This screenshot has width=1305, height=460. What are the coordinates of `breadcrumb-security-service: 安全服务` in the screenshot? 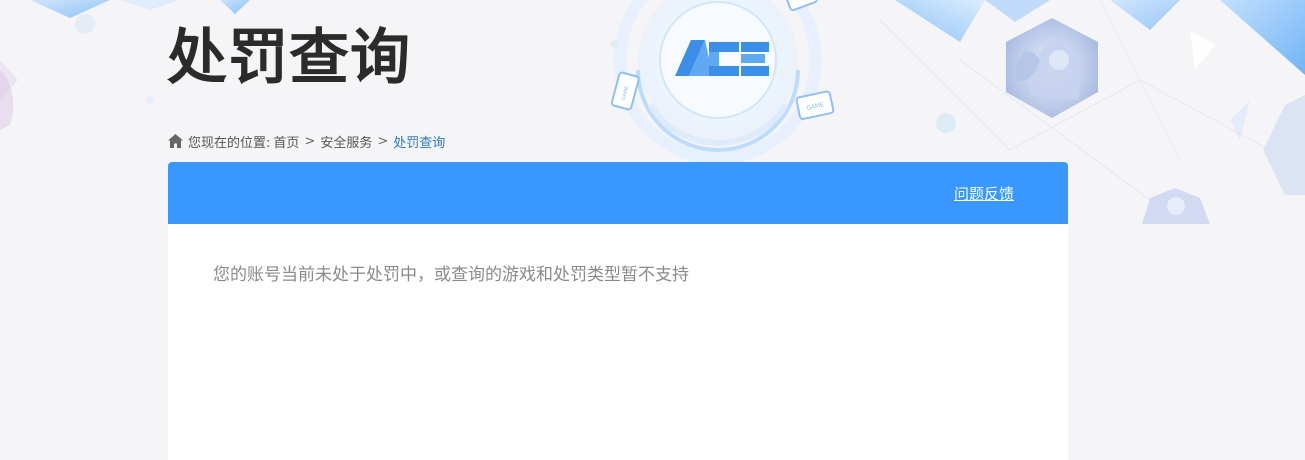 It's located at (346, 141).